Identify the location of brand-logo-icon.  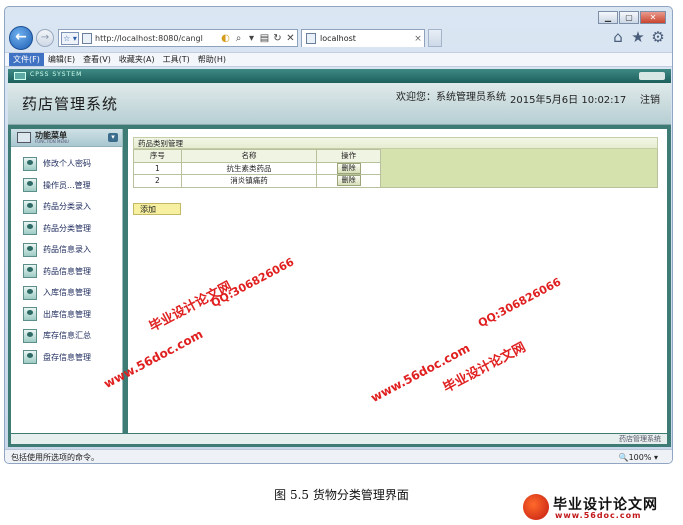
(536, 507).